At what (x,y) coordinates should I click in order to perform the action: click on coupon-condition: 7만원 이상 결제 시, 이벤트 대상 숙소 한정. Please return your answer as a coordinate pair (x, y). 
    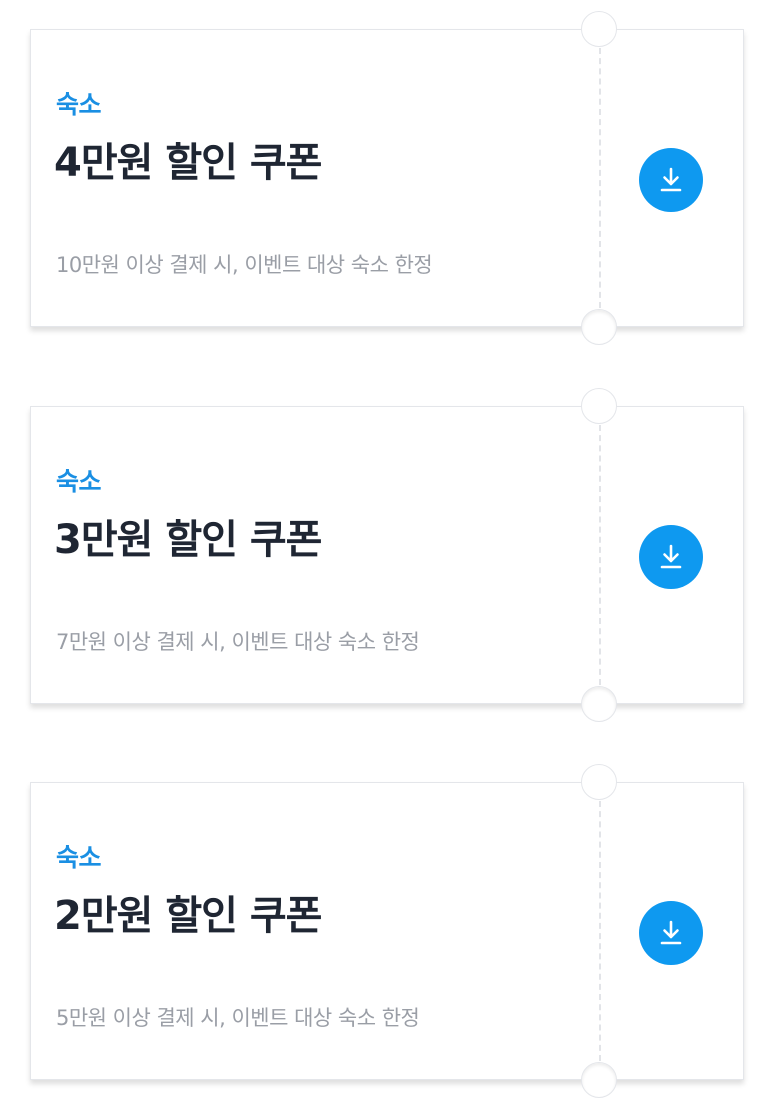
    Looking at the image, I should click on (238, 642).